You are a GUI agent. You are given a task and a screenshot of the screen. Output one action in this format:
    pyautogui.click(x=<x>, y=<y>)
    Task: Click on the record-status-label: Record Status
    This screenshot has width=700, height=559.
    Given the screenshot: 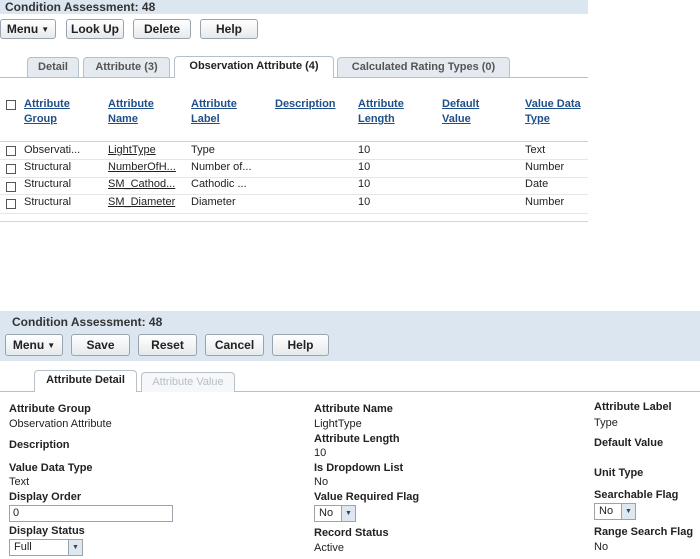 What is the action you would take?
    pyautogui.click(x=351, y=533)
    